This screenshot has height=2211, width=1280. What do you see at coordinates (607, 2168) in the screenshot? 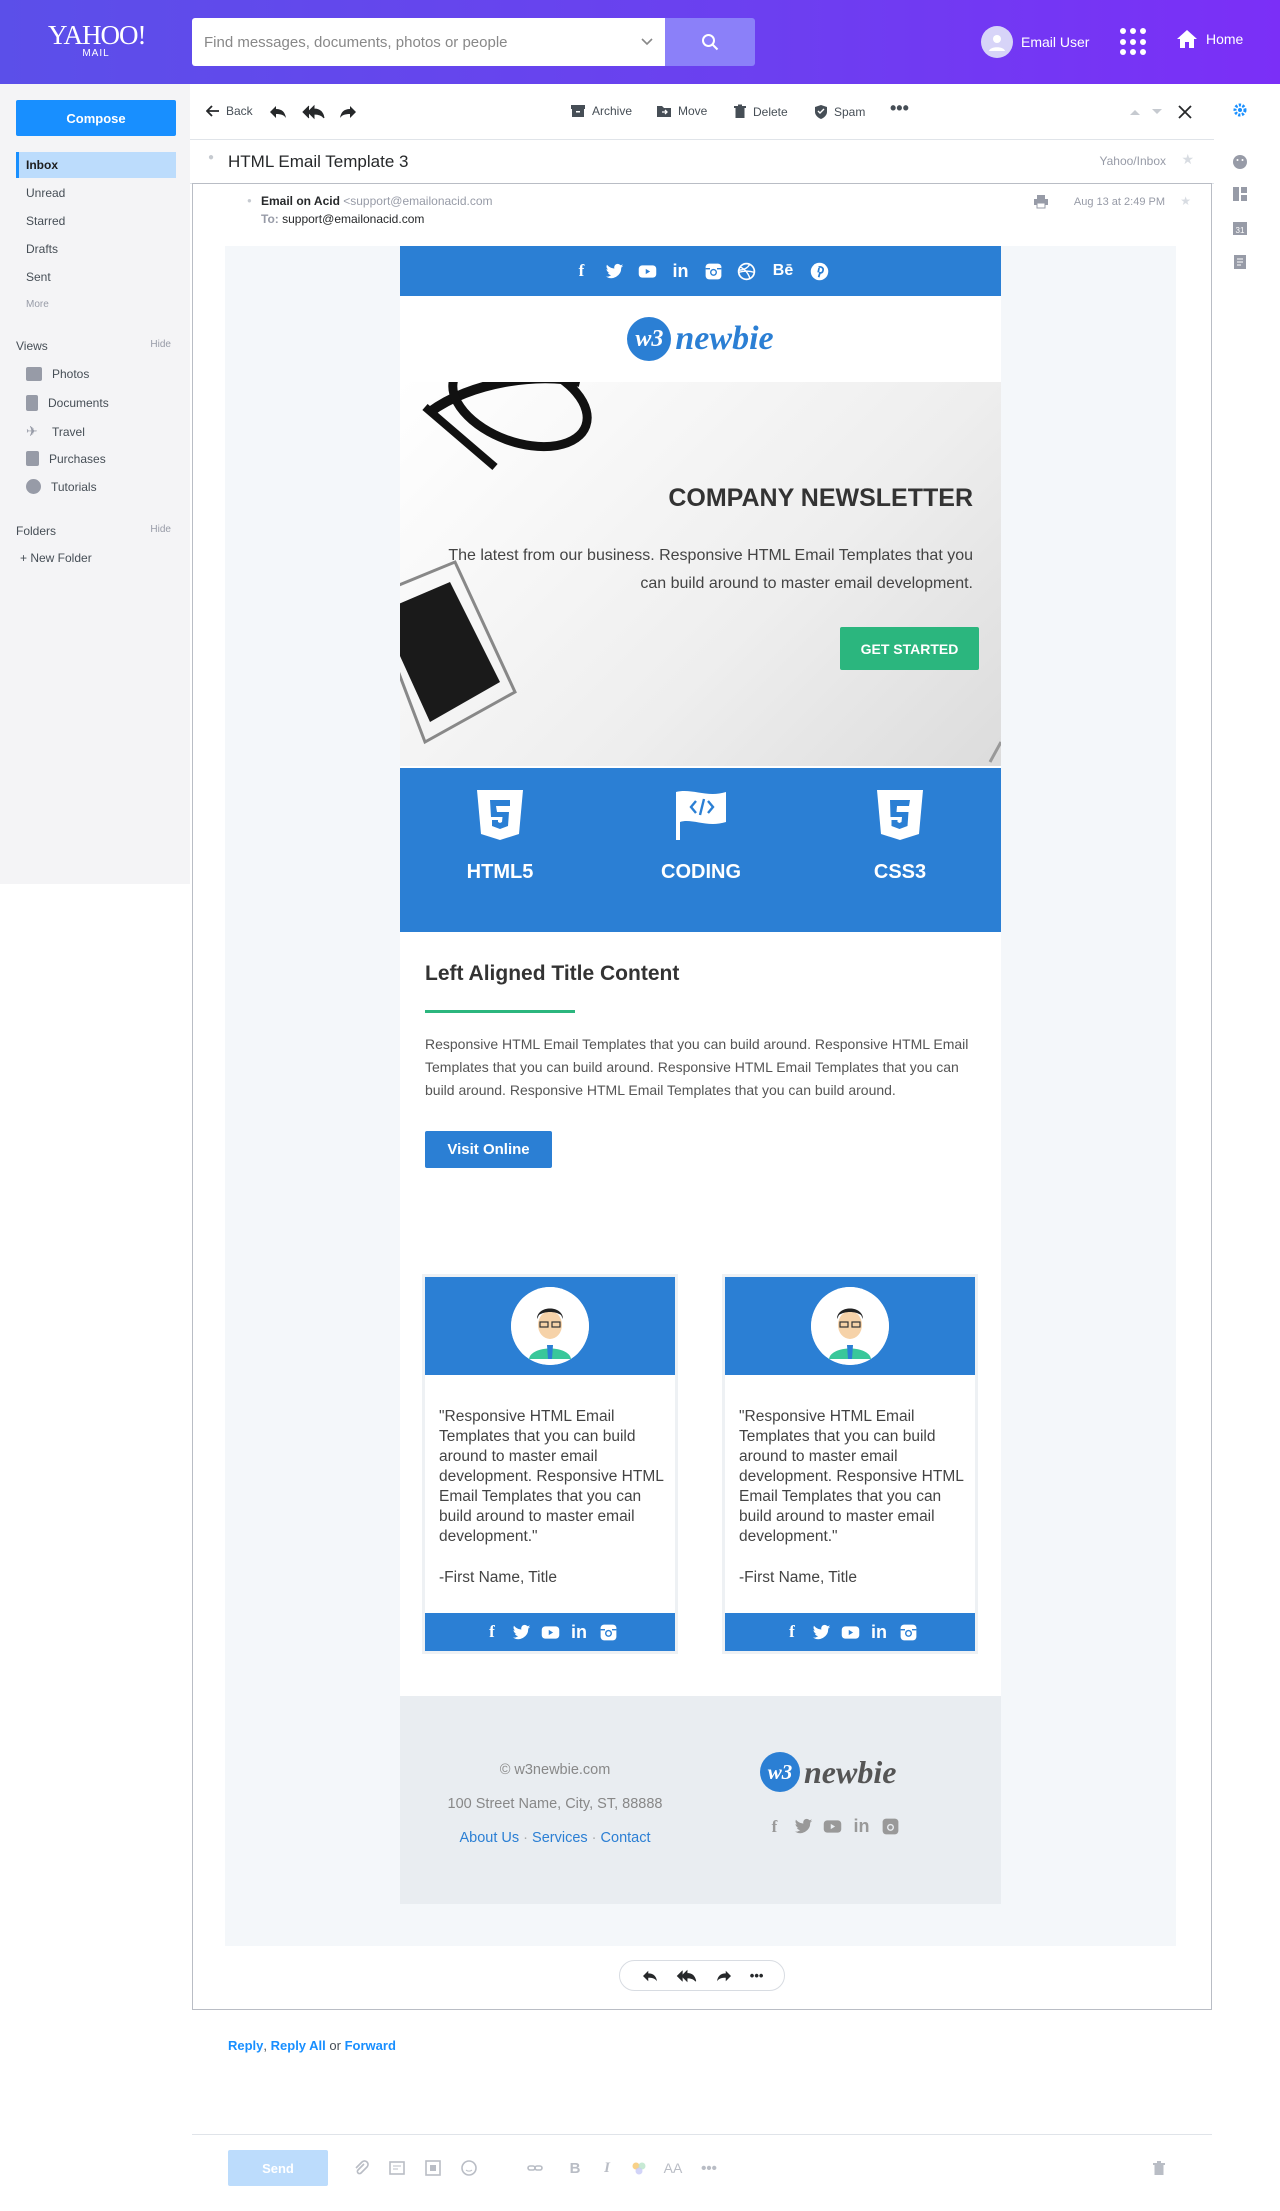
I see `italic-icon: I` at bounding box center [607, 2168].